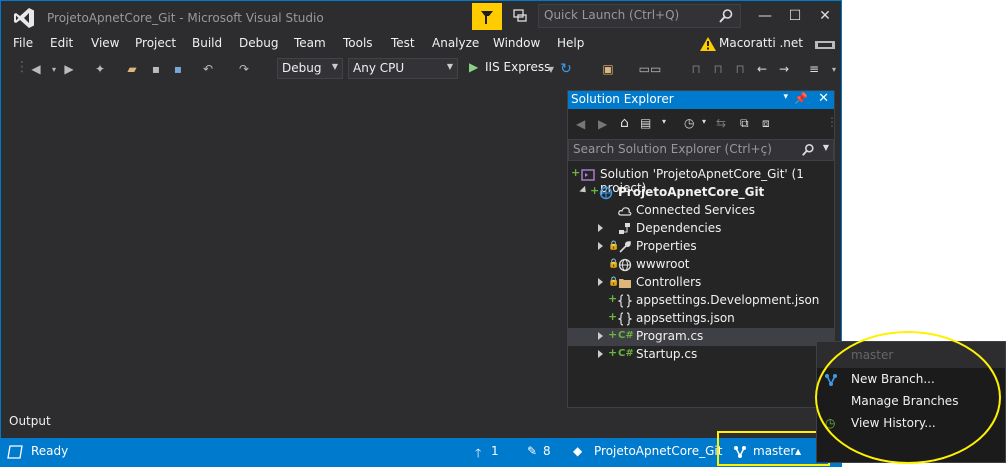  I want to click on save-icon: ▪, so click(156, 69).